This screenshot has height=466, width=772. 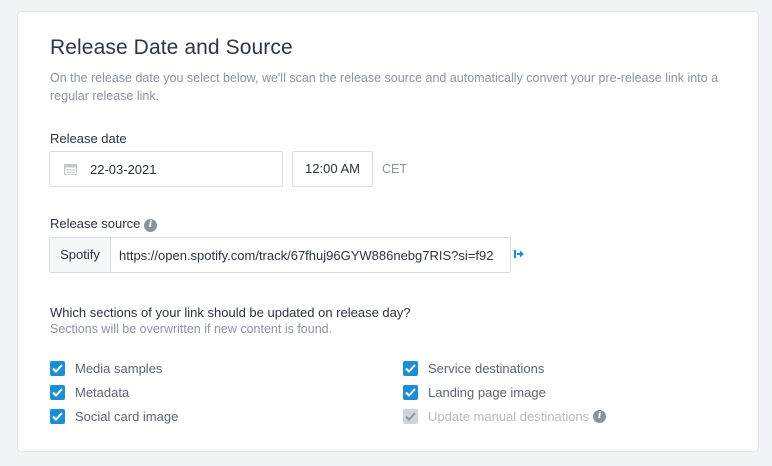 I want to click on release-date-input: 22-03-2021, so click(x=166, y=169).